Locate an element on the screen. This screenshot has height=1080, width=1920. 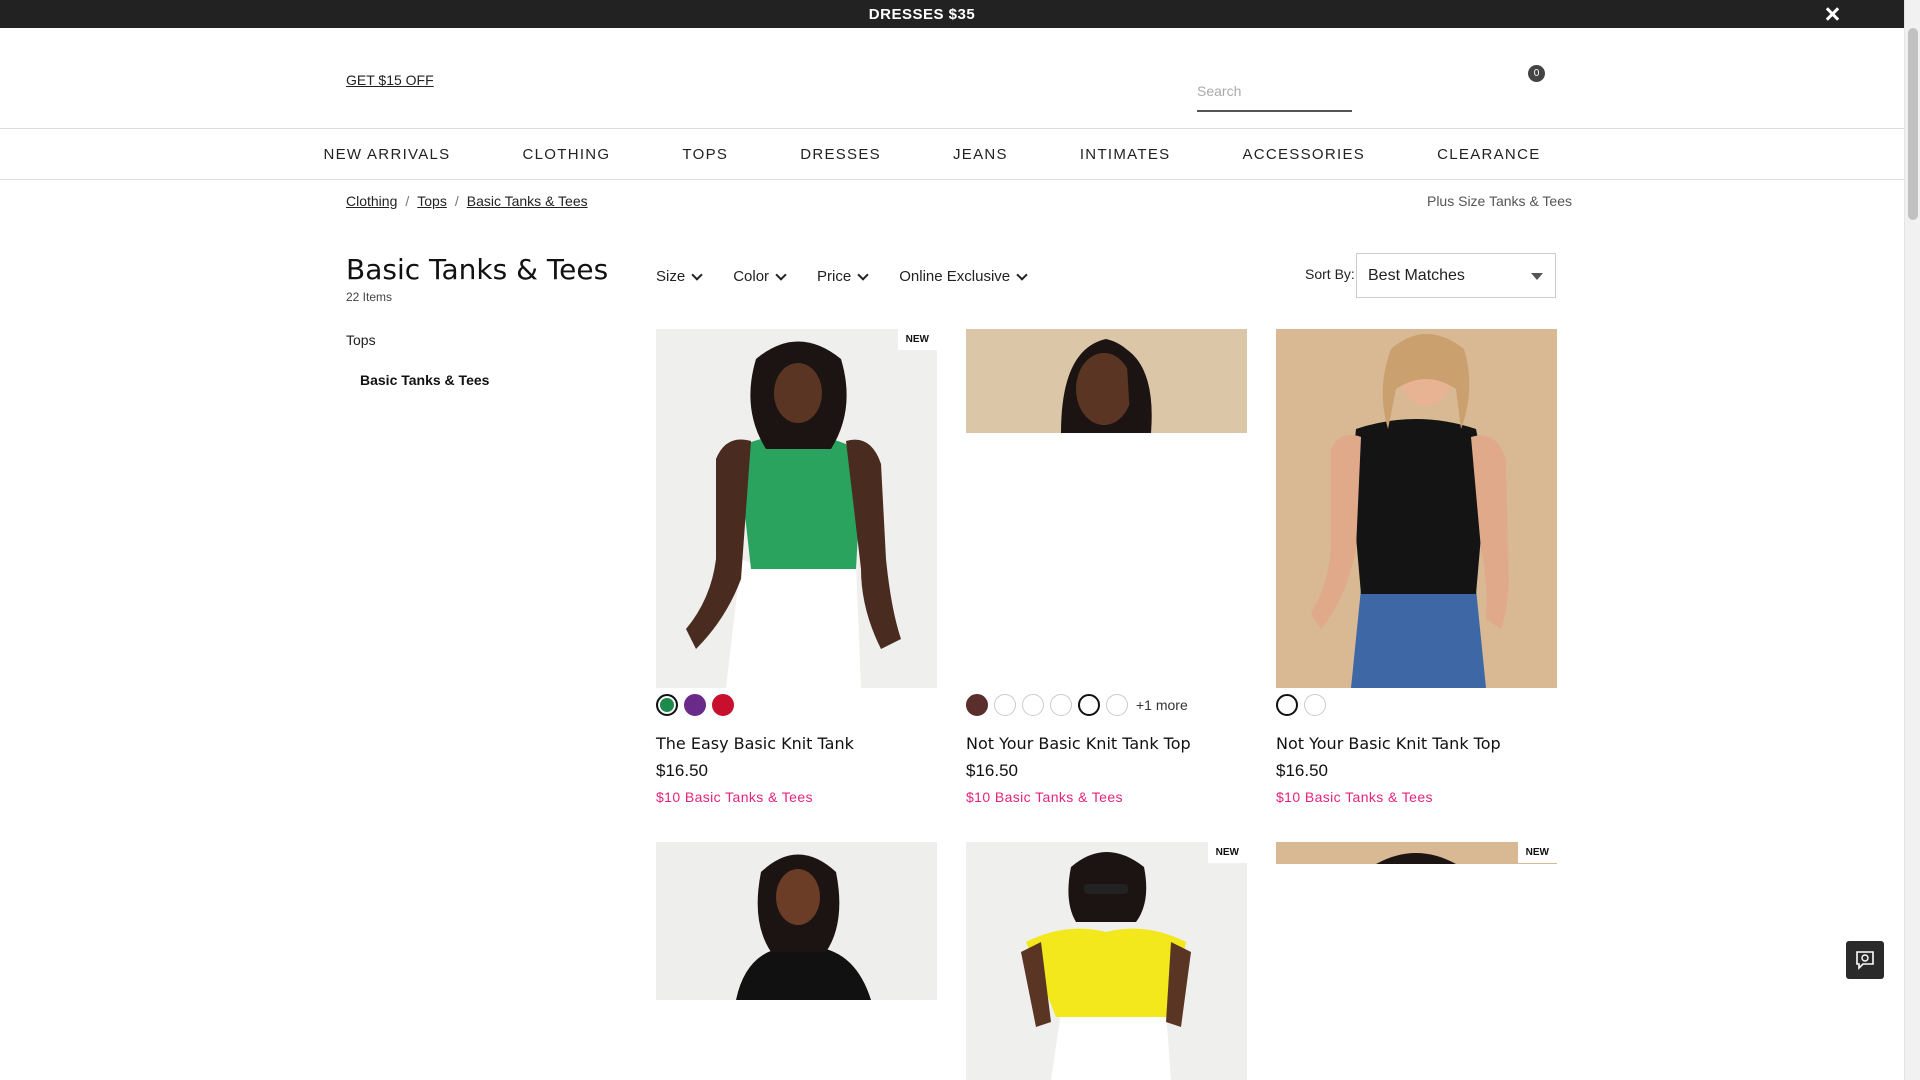
search-input is located at coordinates (1274, 91).